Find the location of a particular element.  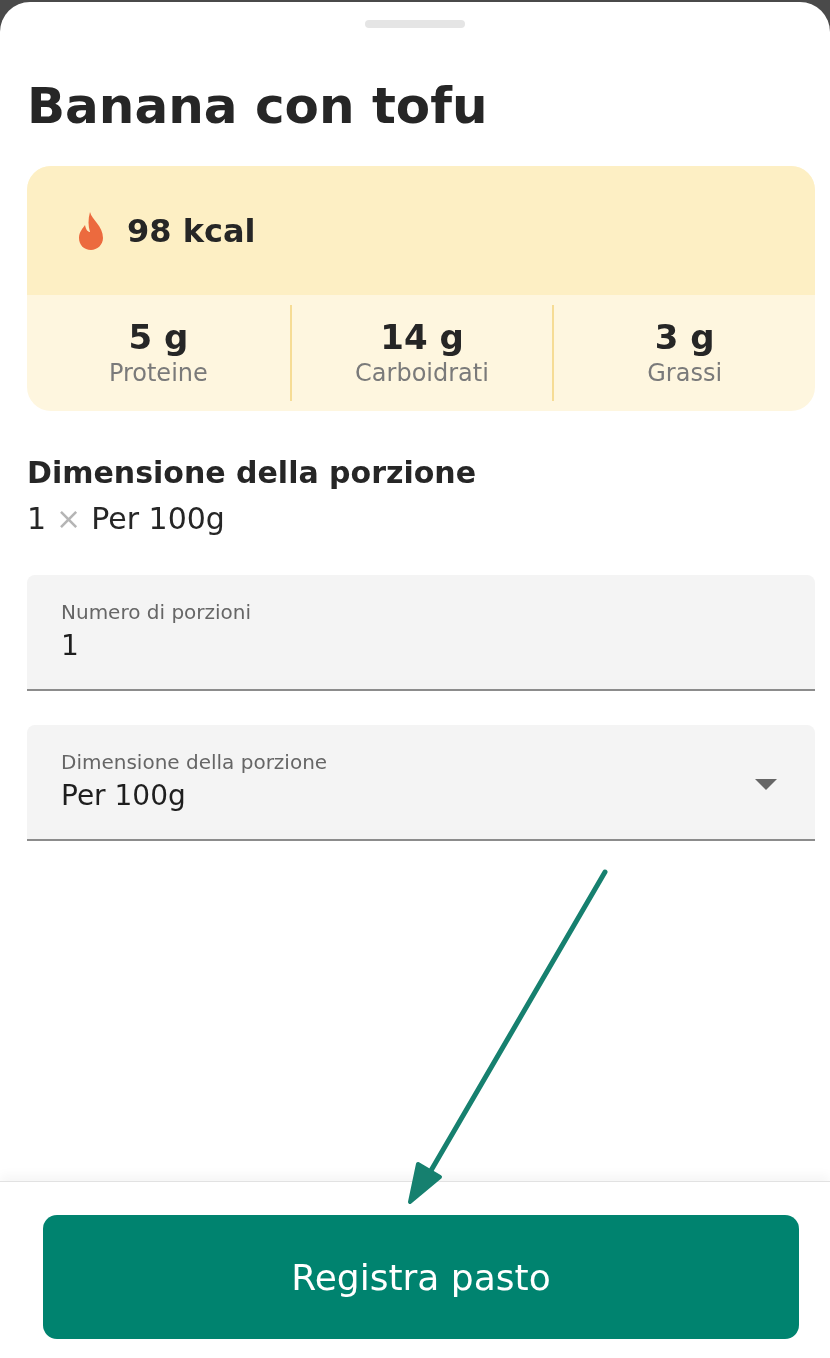

drag-handle is located at coordinates (415, 24).